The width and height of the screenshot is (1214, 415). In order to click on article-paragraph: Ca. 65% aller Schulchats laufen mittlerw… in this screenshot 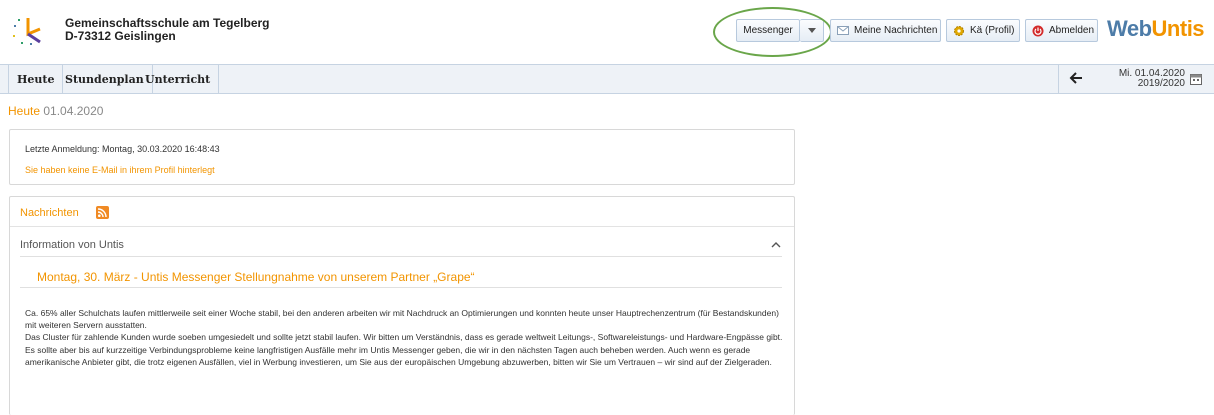, I will do `click(402, 319)`.